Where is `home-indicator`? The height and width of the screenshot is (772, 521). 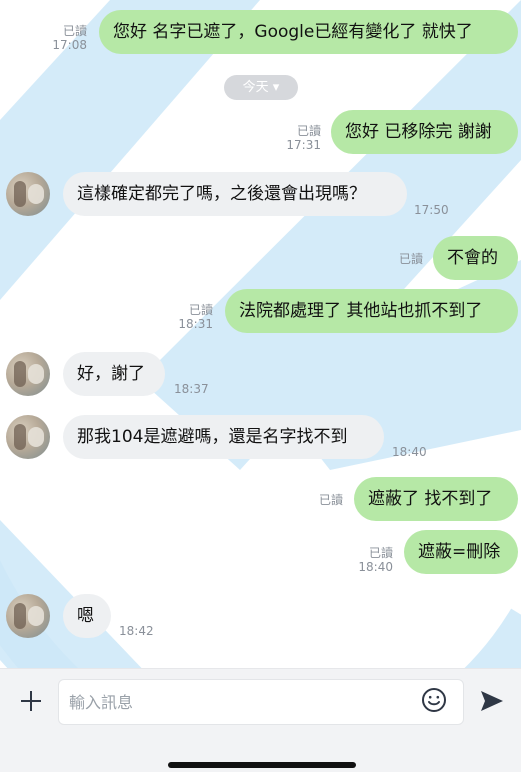
home-indicator is located at coordinates (262, 765).